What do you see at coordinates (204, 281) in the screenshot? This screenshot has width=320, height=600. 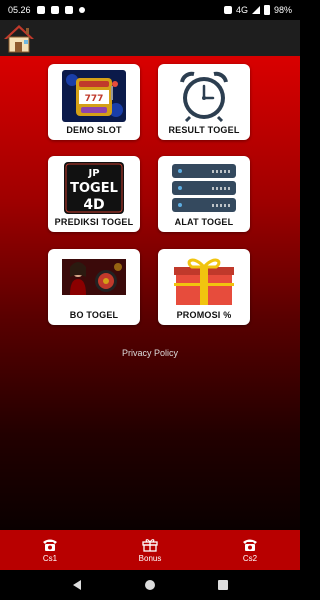 I see `gift-box-icon` at bounding box center [204, 281].